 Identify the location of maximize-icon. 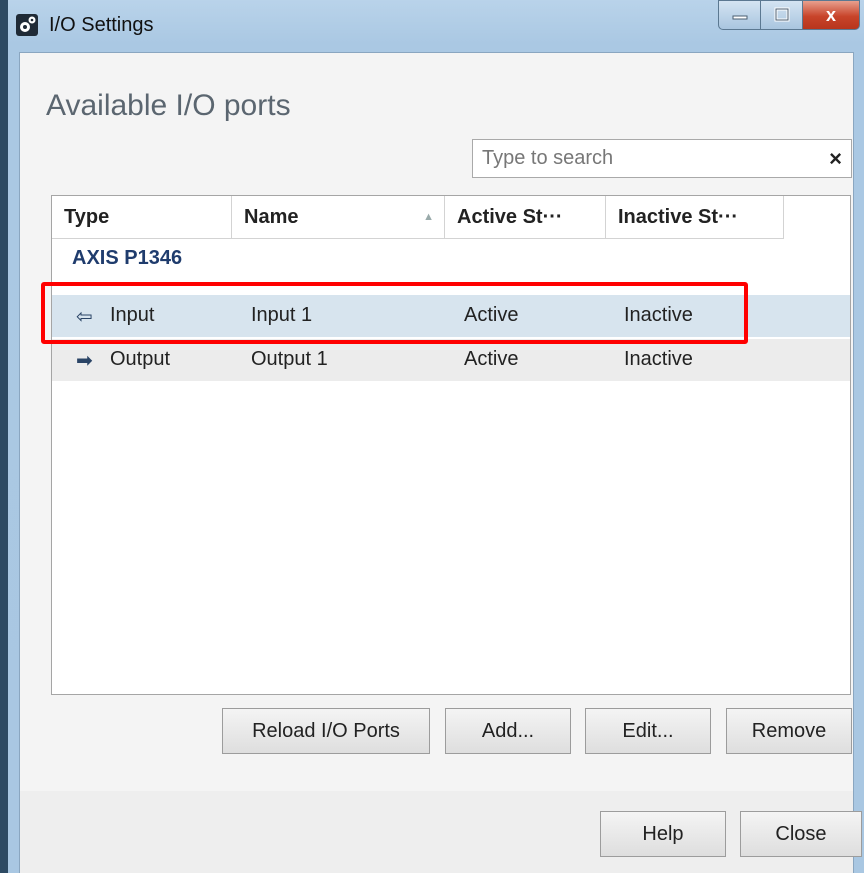
(781, 14).